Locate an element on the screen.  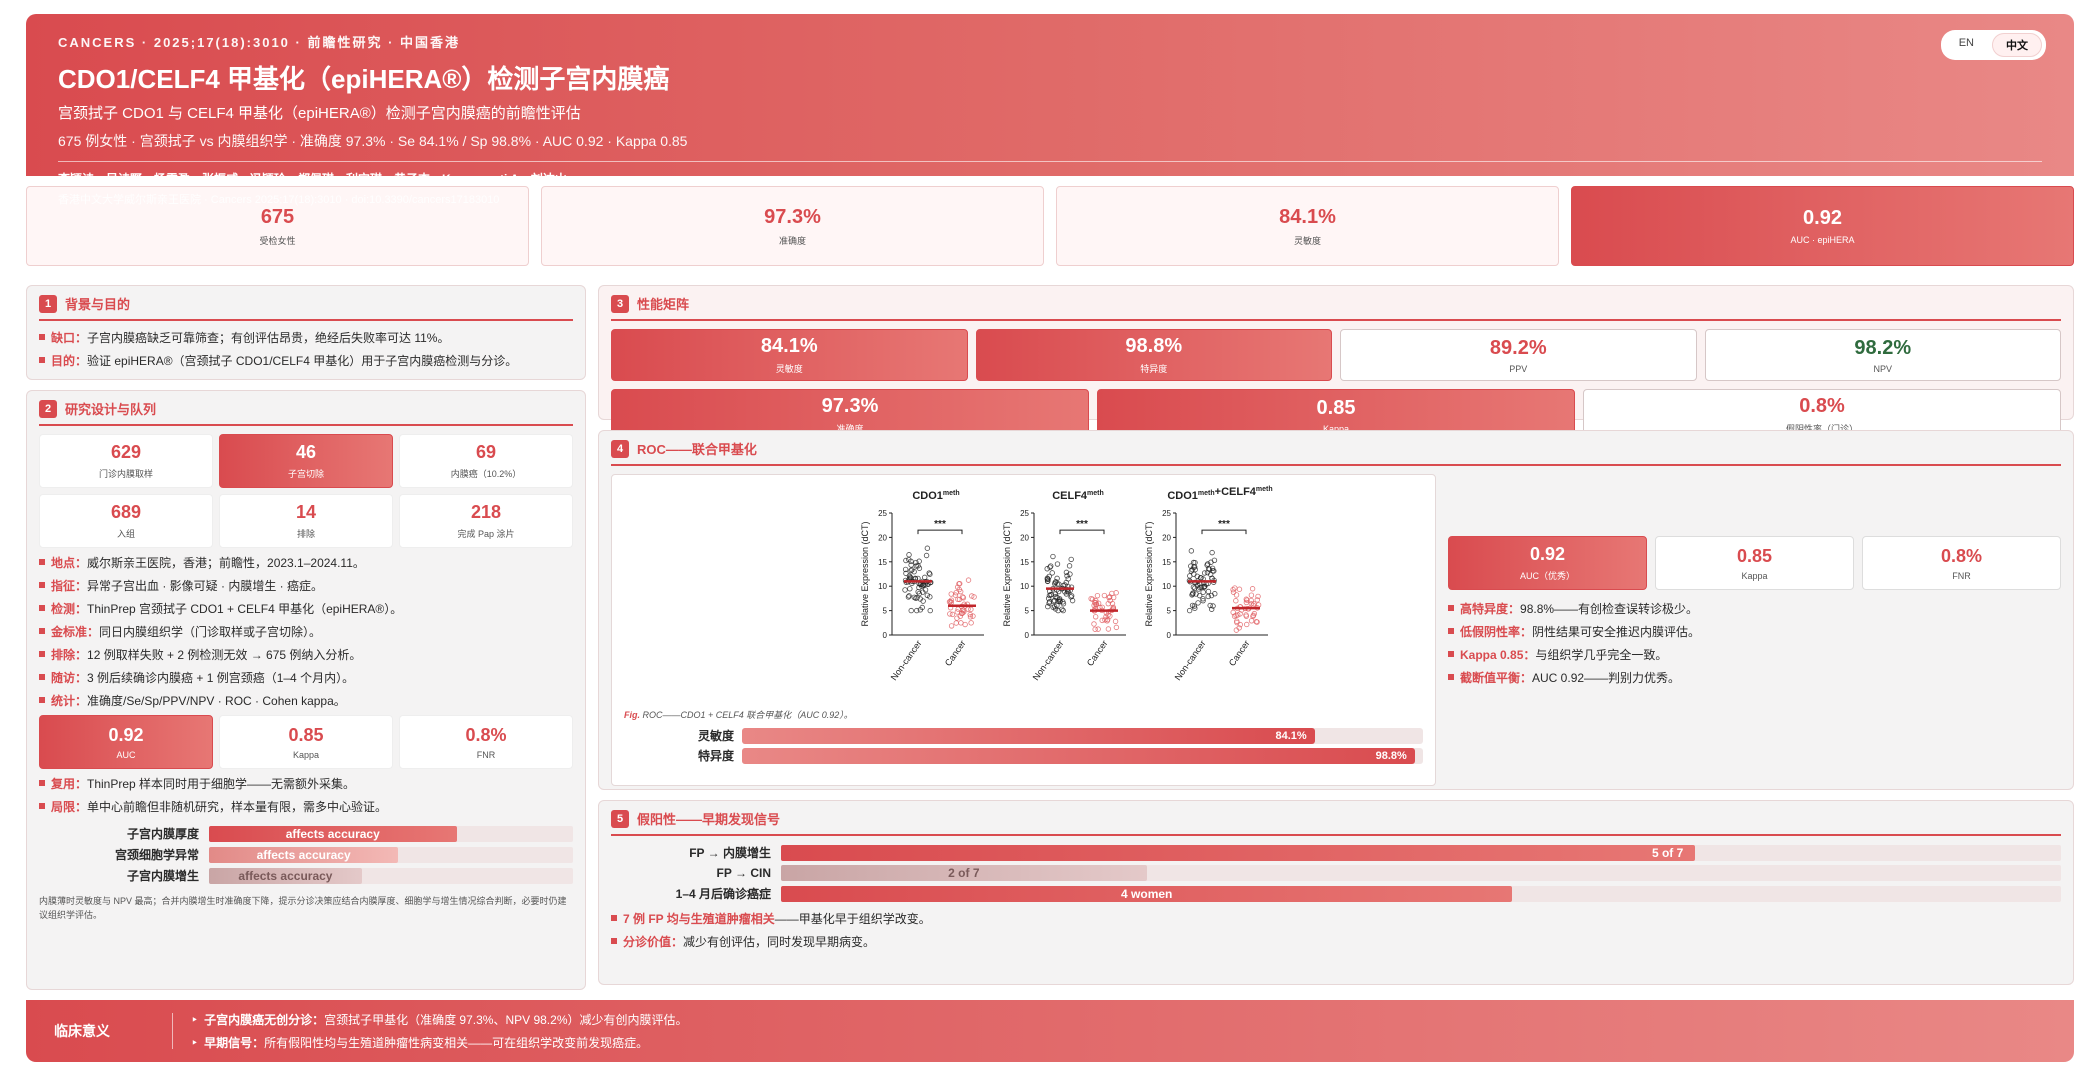
footer-line: ‣ 早期信号：所有假阳性均与生殖道肿瘤性病变相关——可在组织学改变前发现癌症。 is located at coordinates (439, 1042).